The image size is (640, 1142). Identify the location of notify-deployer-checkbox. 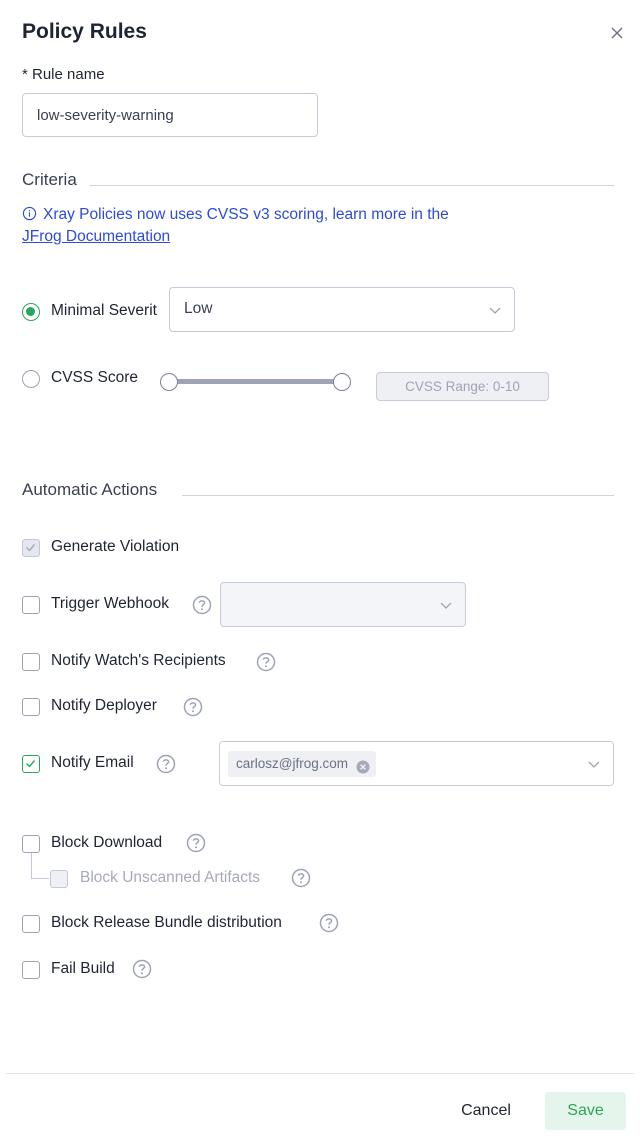
(31, 707).